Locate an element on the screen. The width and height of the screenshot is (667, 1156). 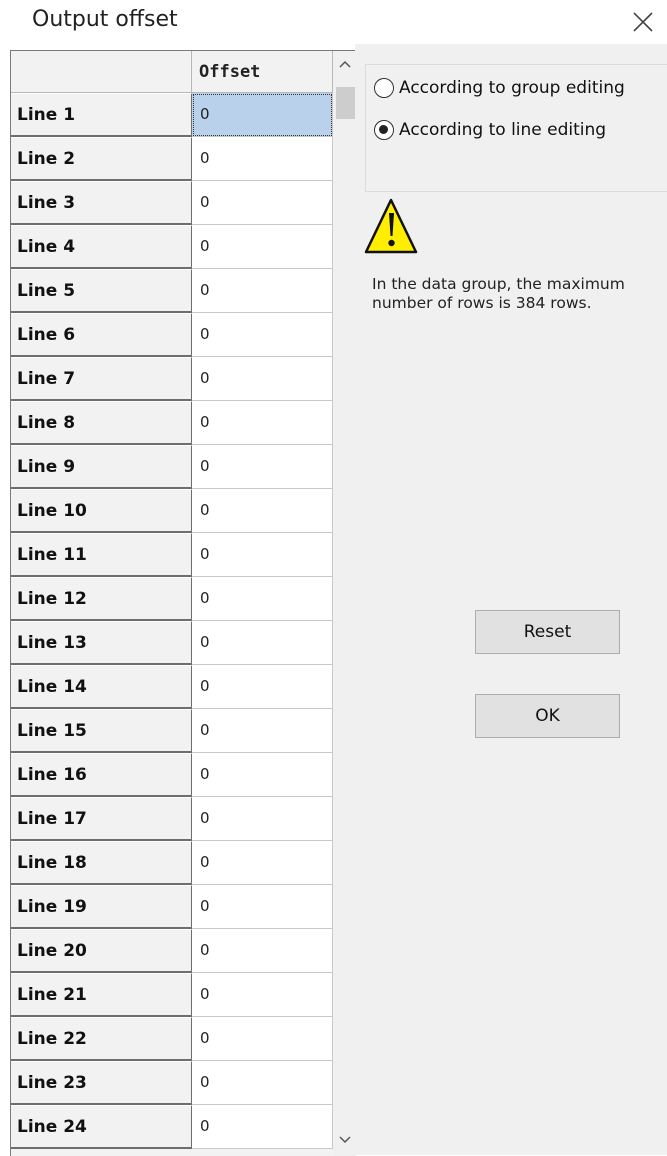
table-row: Line 17 0 is located at coordinates (172, 819).